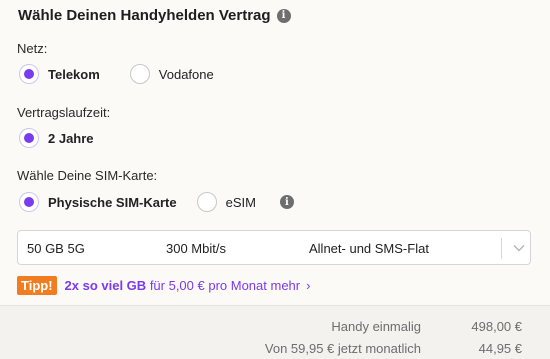 The width and height of the screenshot is (550, 359). I want to click on sim-option-label: Physische SIM-Karte, so click(112, 202).